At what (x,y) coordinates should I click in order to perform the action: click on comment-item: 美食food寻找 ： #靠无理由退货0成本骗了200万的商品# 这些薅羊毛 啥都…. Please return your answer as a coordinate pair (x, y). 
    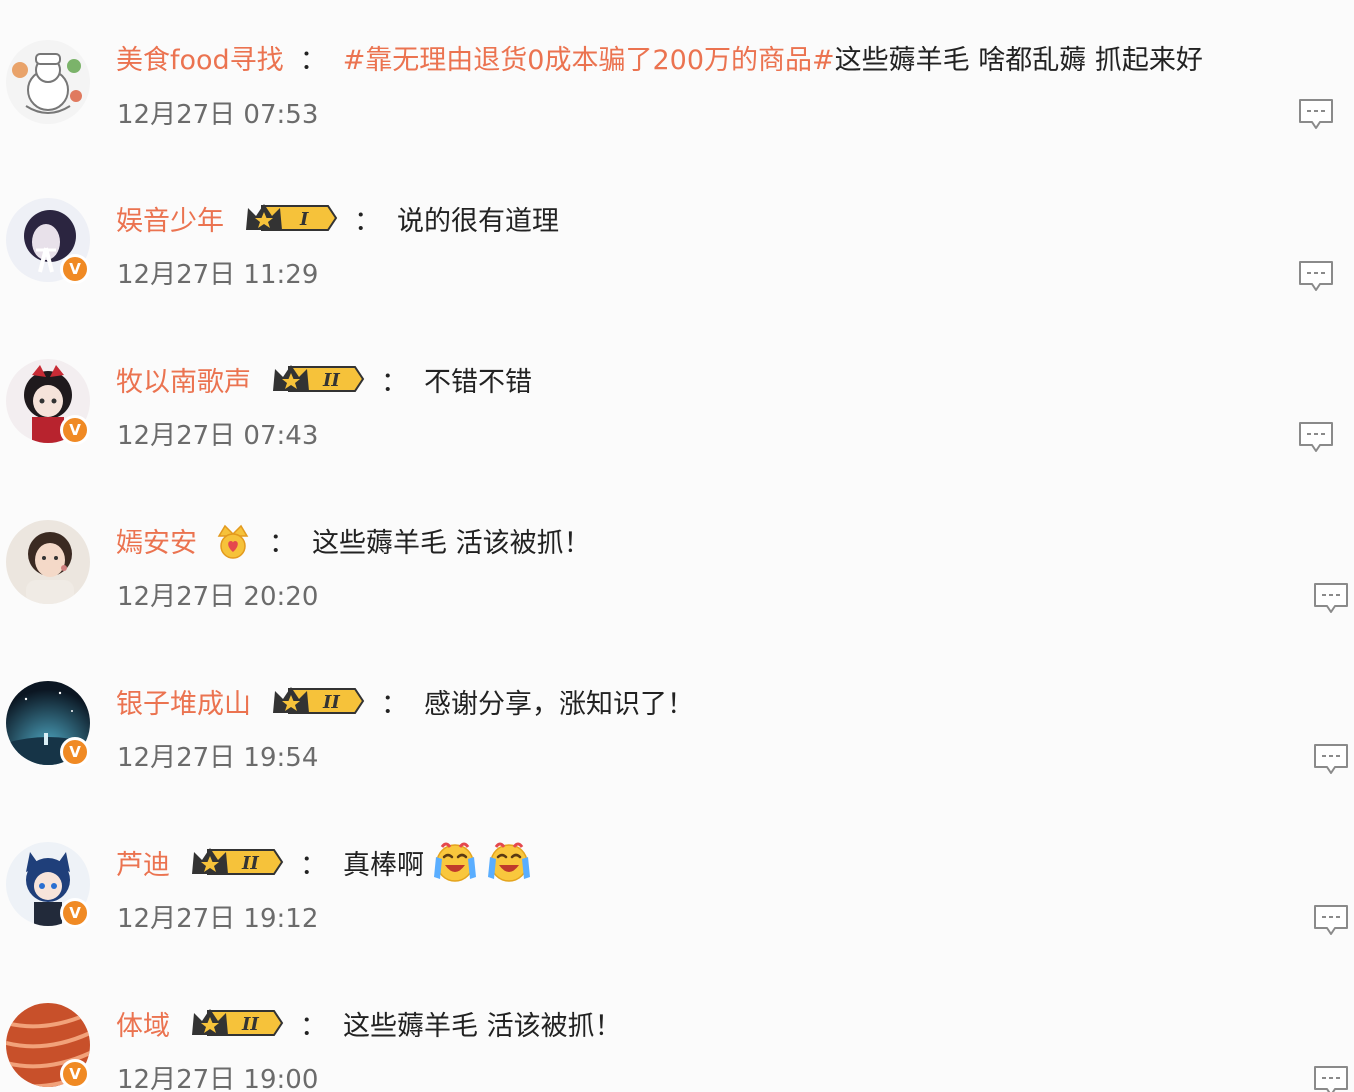
    Looking at the image, I should click on (677, 80).